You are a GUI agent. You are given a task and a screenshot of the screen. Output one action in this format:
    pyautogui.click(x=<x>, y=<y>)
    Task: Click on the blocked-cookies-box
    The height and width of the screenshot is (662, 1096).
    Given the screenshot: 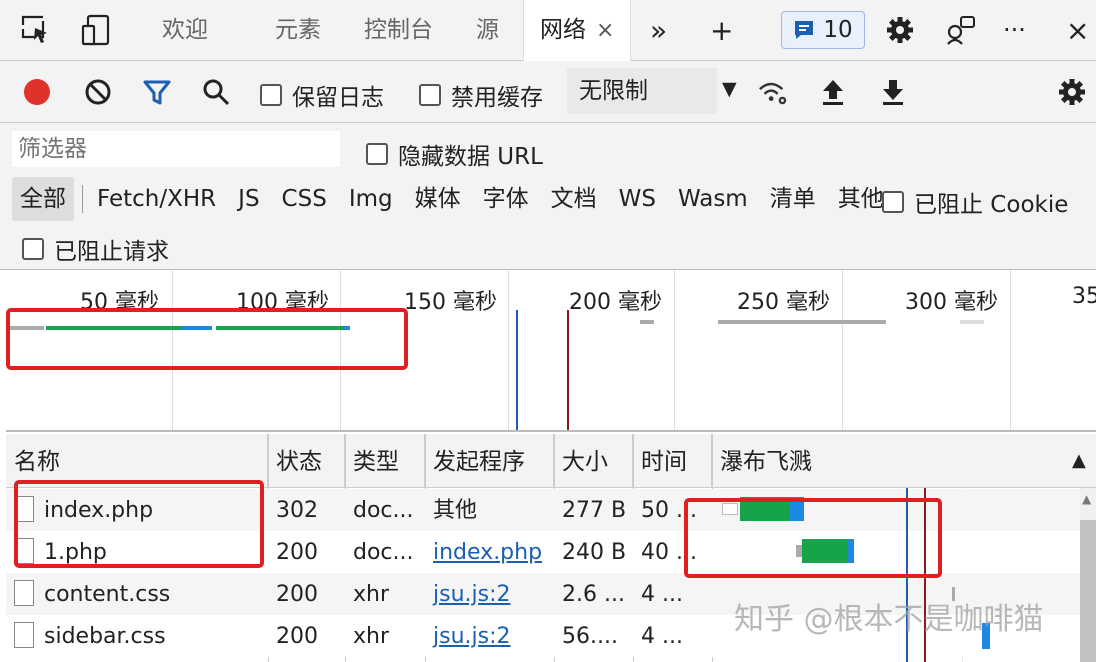 What is the action you would take?
    pyautogui.click(x=893, y=202)
    